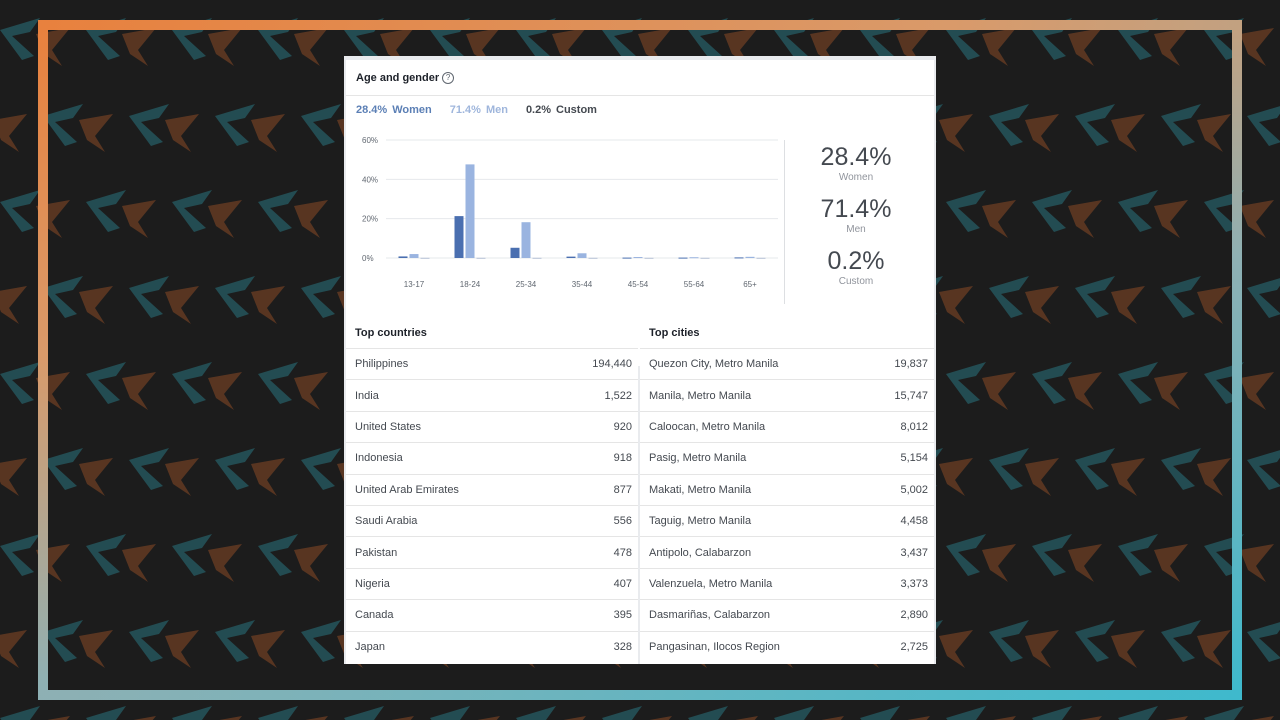  What do you see at coordinates (372, 110) in the screenshot?
I see `legend-women-pct: 28.4%` at bounding box center [372, 110].